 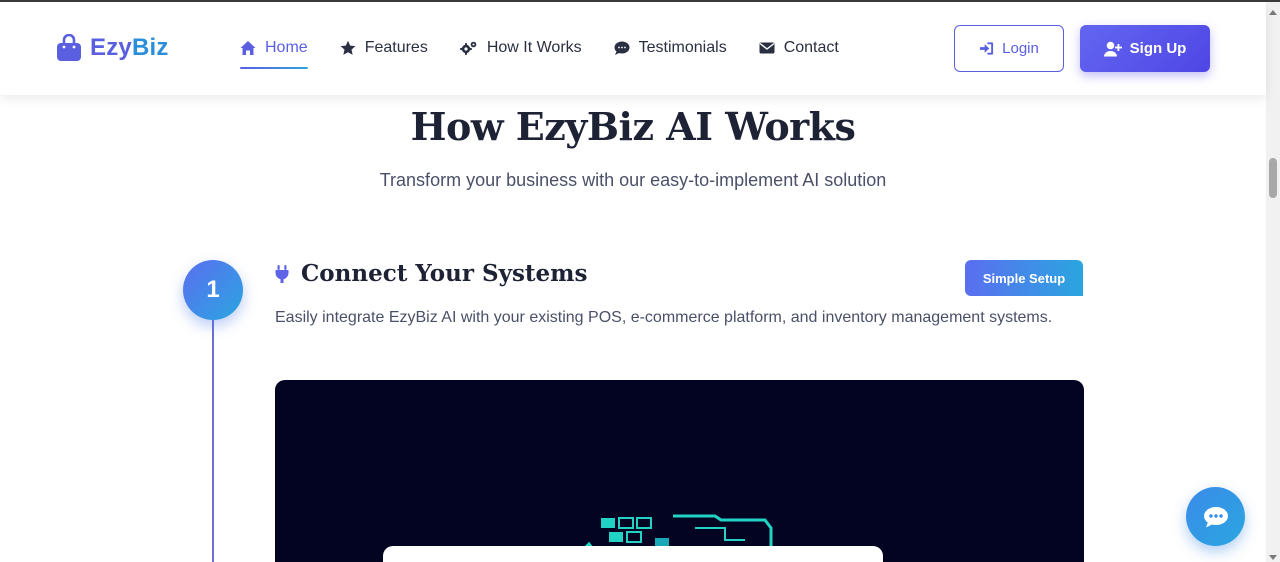 I want to click on nav-item-testimonials: Testimonials, so click(x=670, y=48).